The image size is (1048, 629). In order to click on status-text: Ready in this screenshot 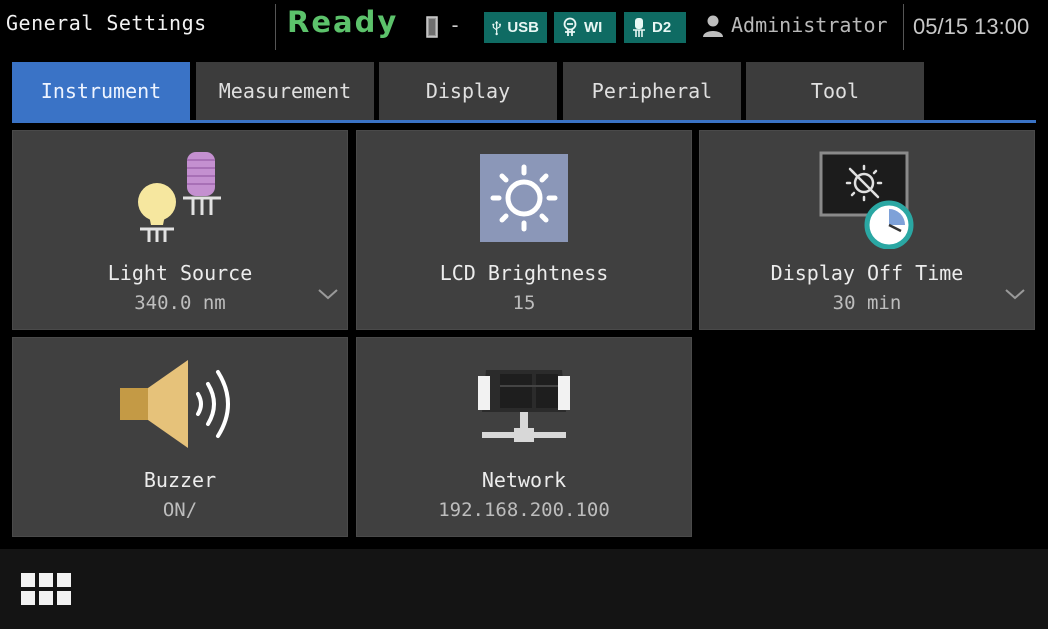, I will do `click(343, 22)`.